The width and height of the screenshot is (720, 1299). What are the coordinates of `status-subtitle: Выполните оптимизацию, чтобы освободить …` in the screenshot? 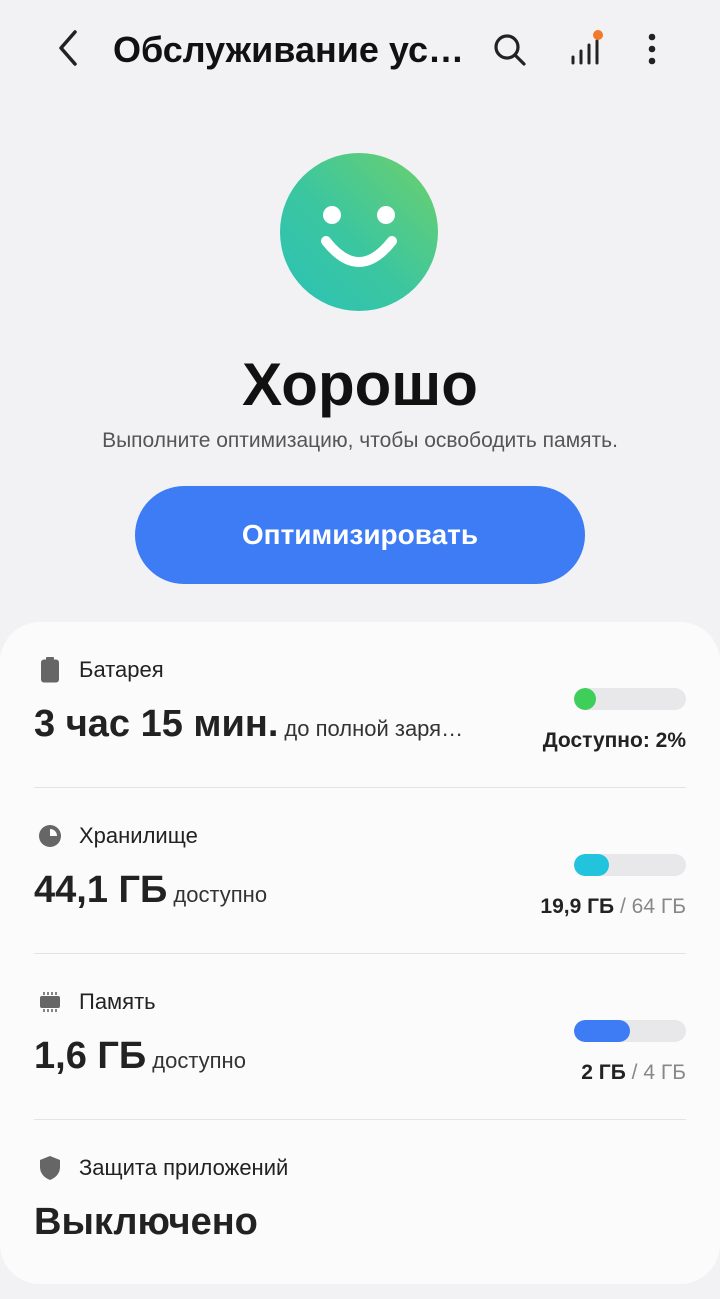 It's located at (360, 440).